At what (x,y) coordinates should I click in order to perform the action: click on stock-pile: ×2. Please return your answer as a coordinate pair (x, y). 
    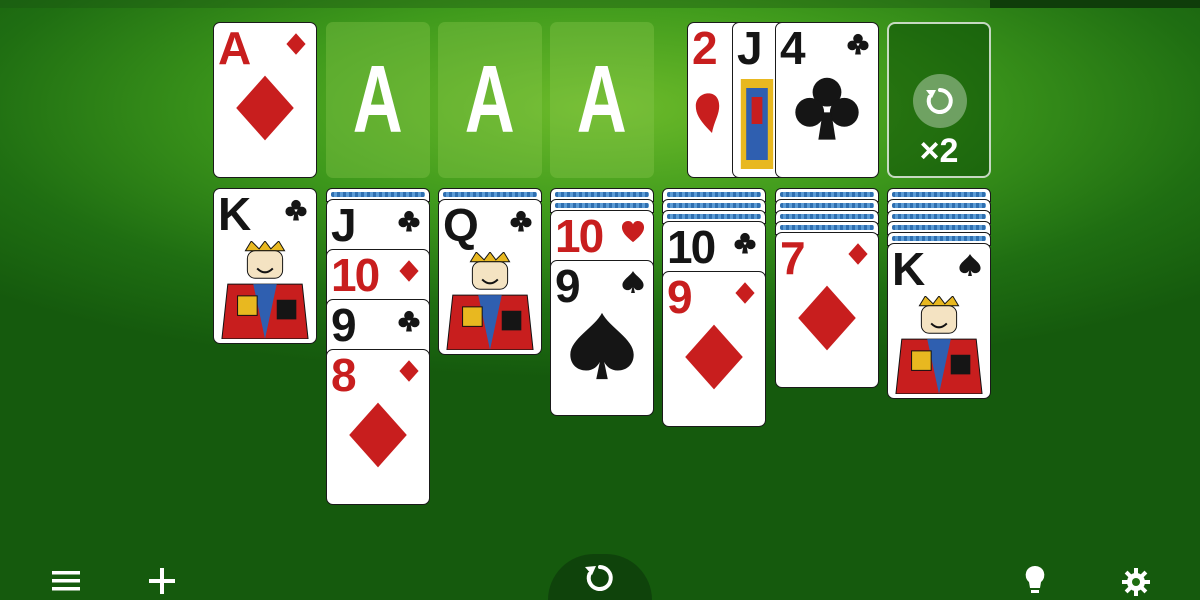
    Looking at the image, I should click on (939, 100).